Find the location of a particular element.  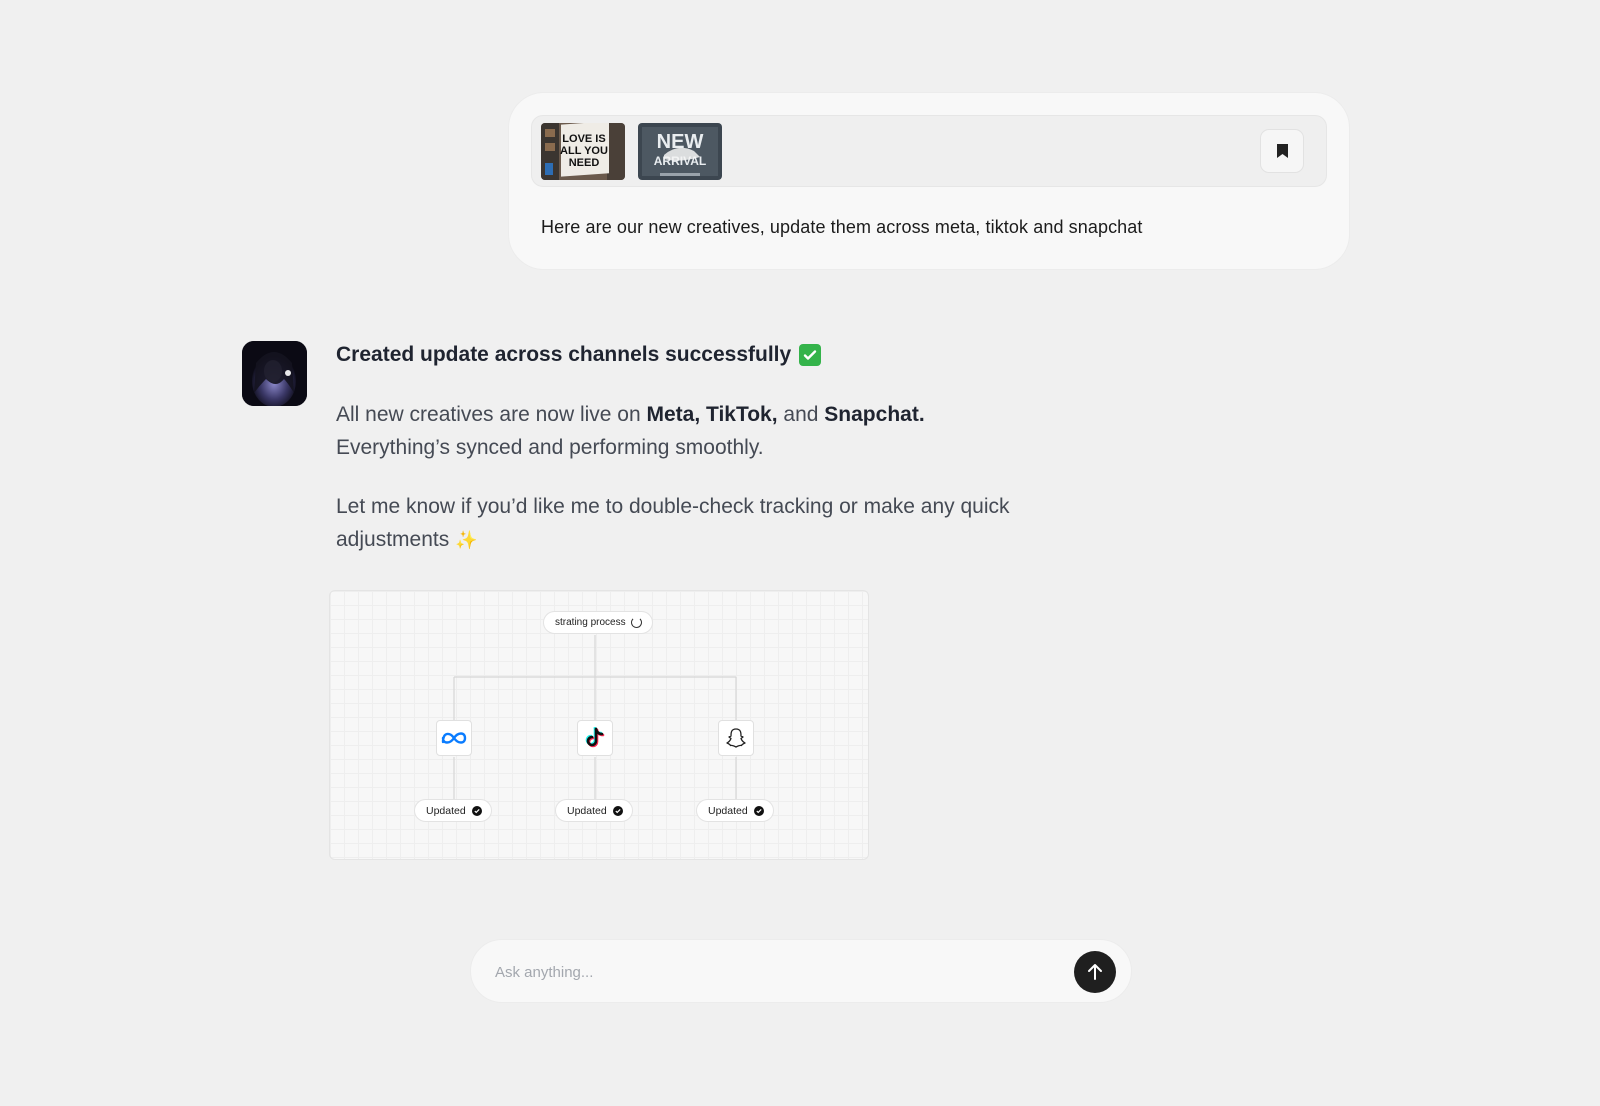

thumb-line: ALL YOU is located at coordinates (584, 151).